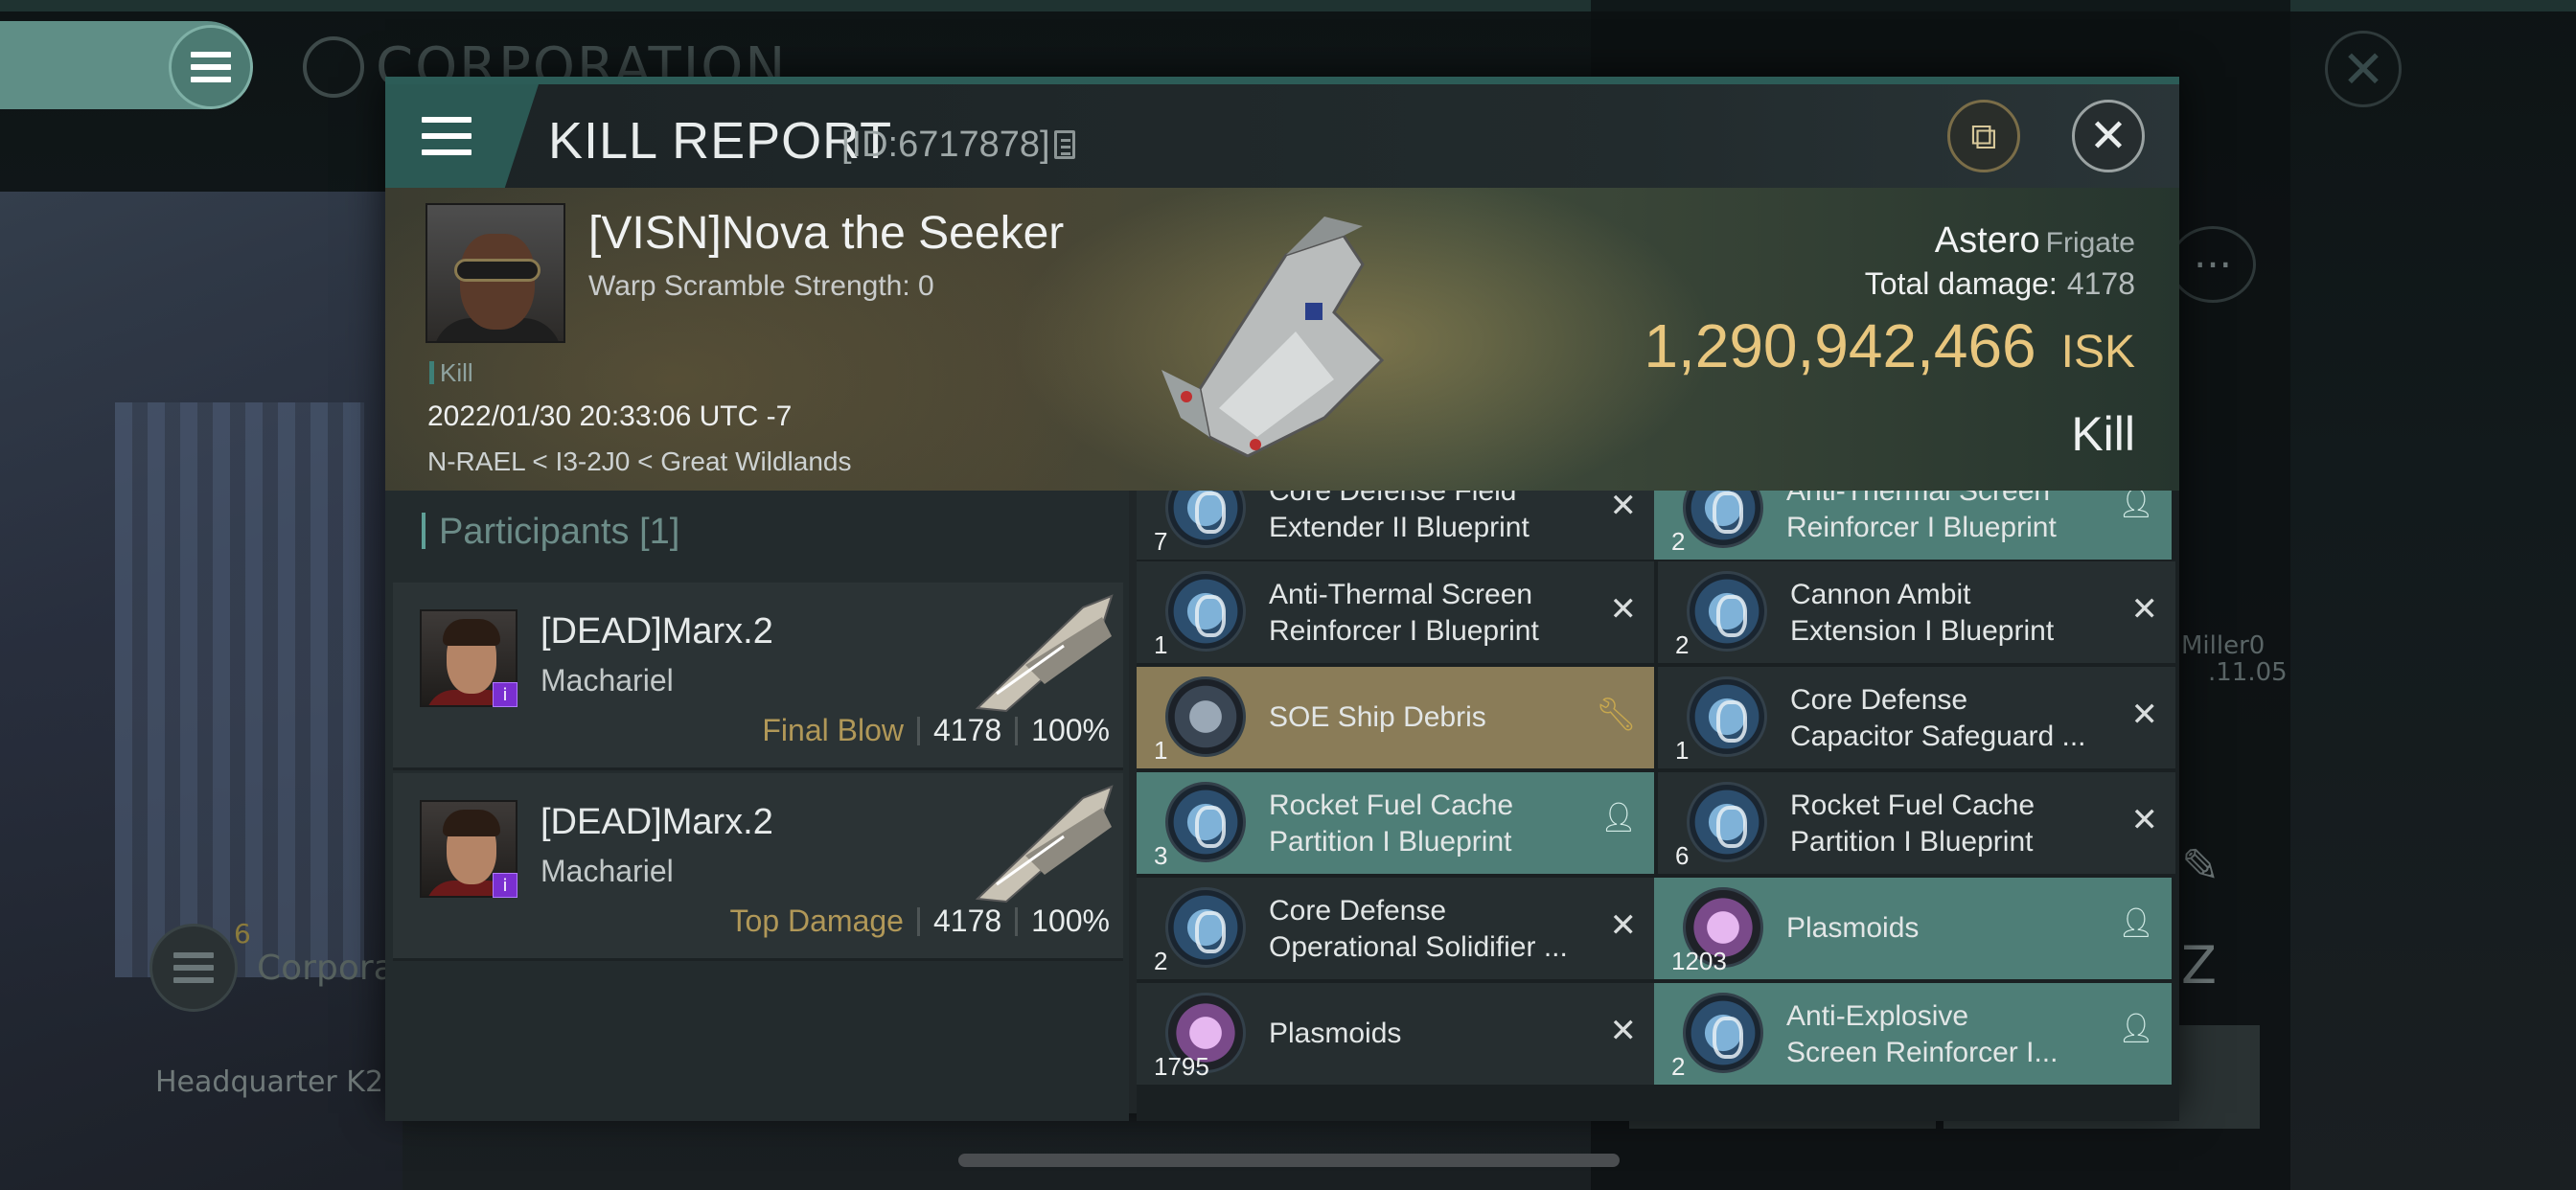  I want to click on item-name: Plasmoids, so click(1853, 928).